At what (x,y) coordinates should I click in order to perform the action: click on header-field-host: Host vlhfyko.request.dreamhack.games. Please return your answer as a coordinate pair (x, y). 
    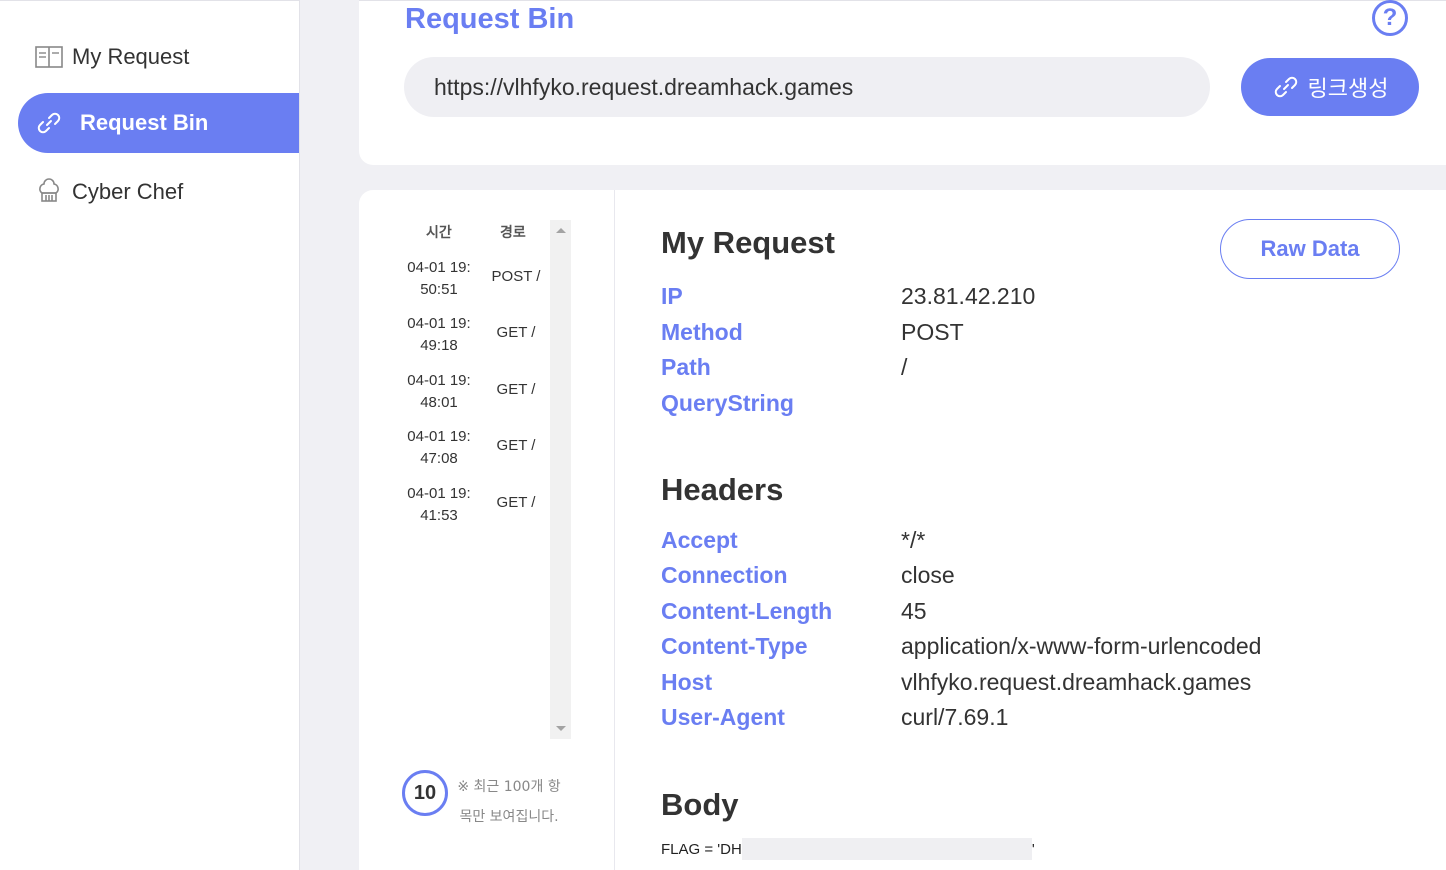
    Looking at the image, I should click on (1041, 686).